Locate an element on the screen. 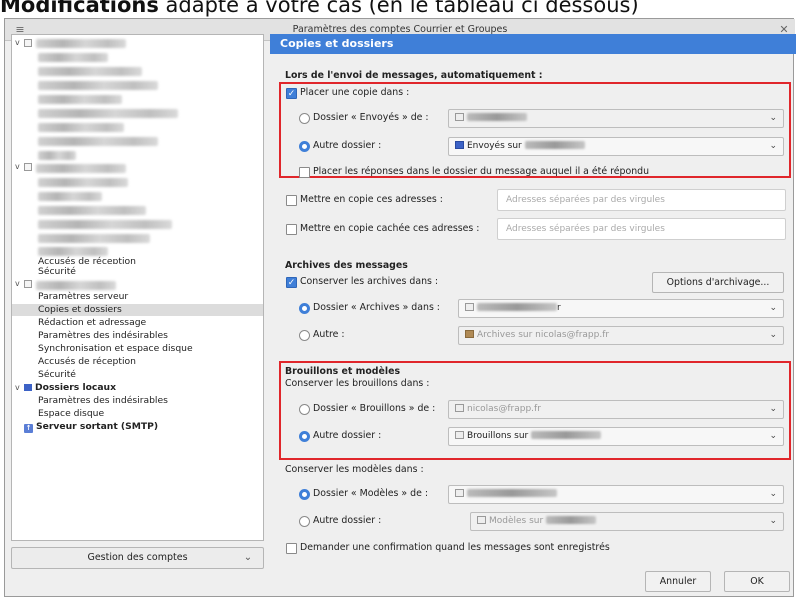  other-archives-radio is located at coordinates (304, 335).